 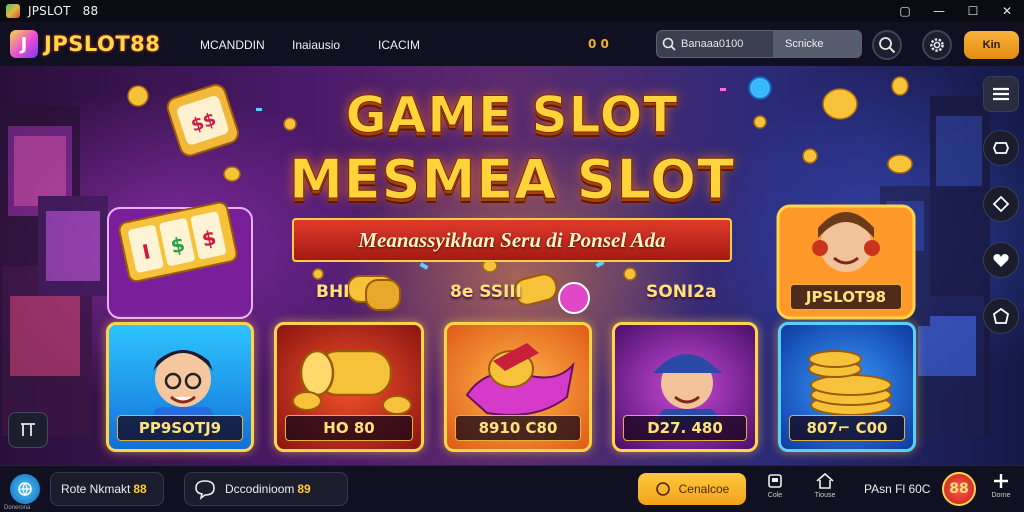 I want to click on jackpot-badge: 88, so click(x=959, y=489).